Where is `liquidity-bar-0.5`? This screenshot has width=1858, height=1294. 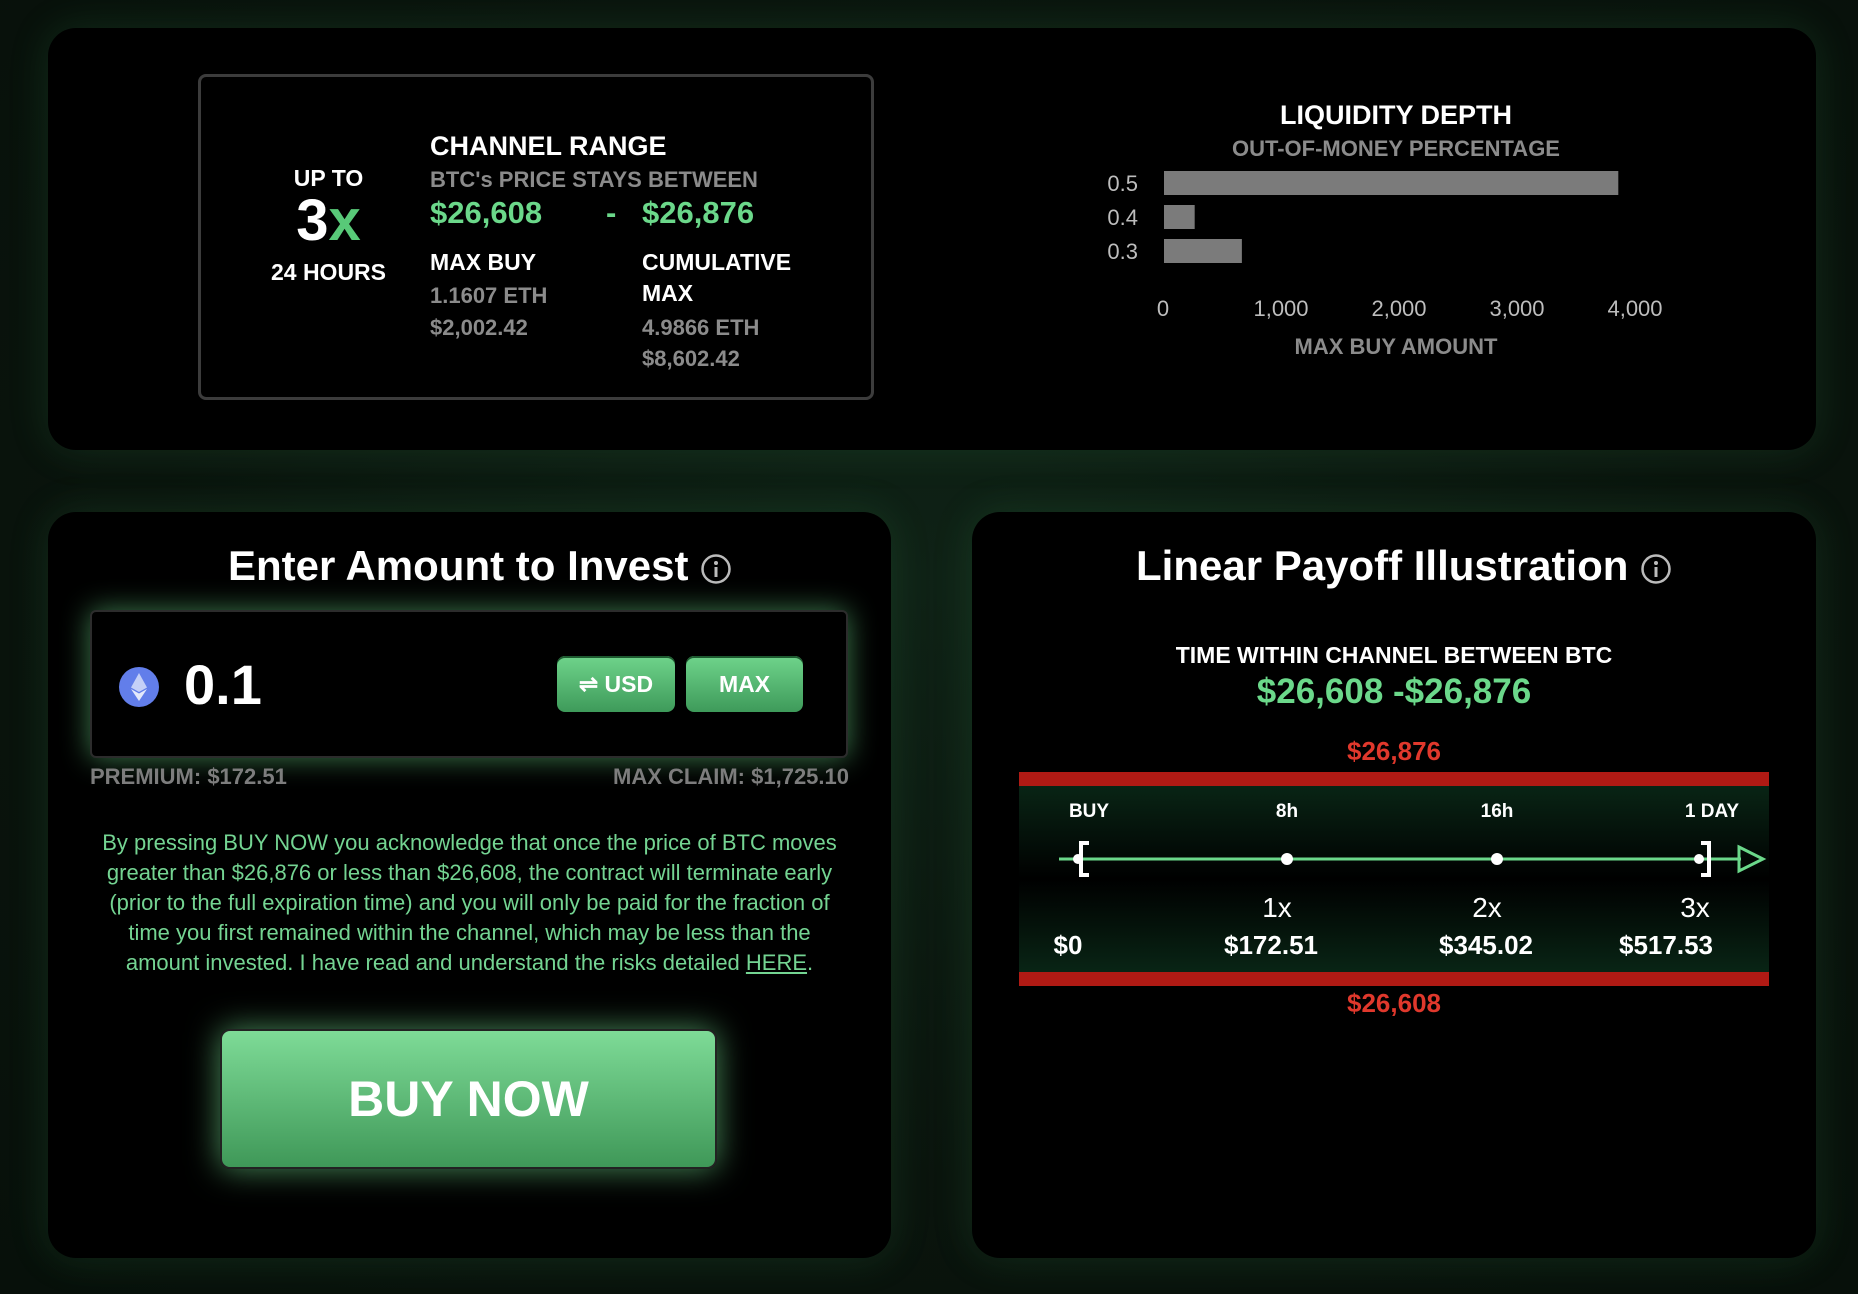
liquidity-bar-0.5 is located at coordinates (1391, 183).